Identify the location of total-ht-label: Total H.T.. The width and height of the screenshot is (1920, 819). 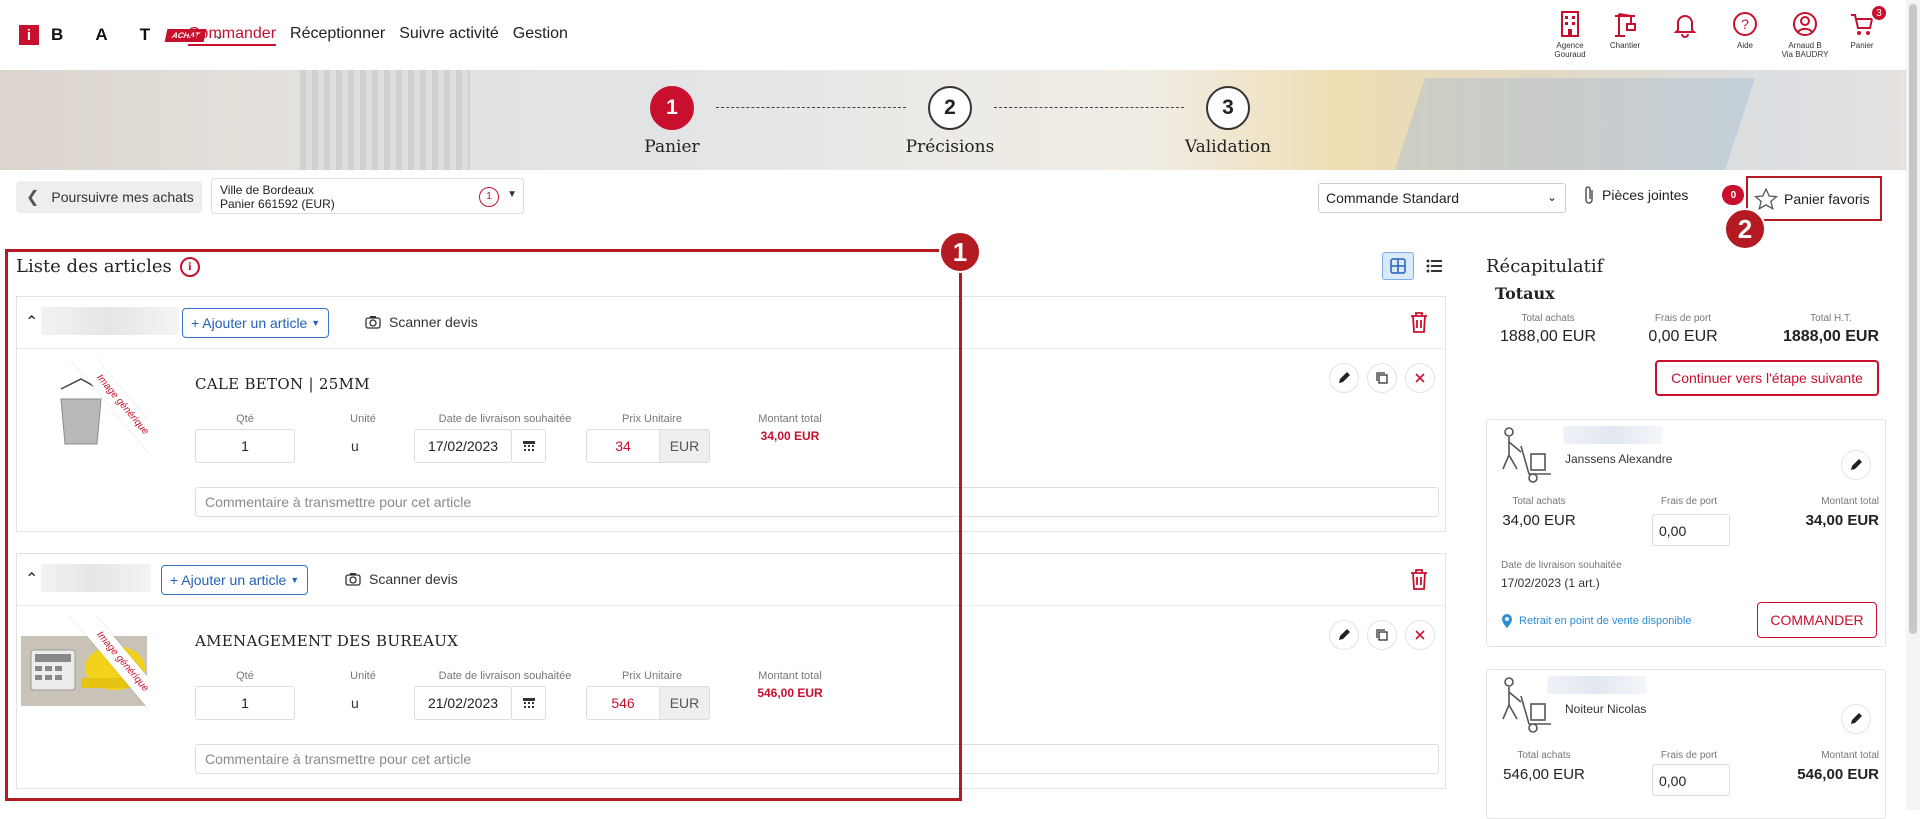
(1831, 318).